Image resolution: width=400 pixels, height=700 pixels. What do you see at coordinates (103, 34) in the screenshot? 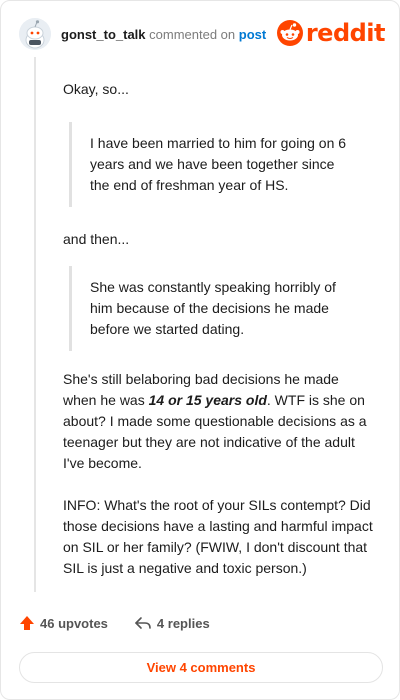
I see `username-link: gonst_to_talk` at bounding box center [103, 34].